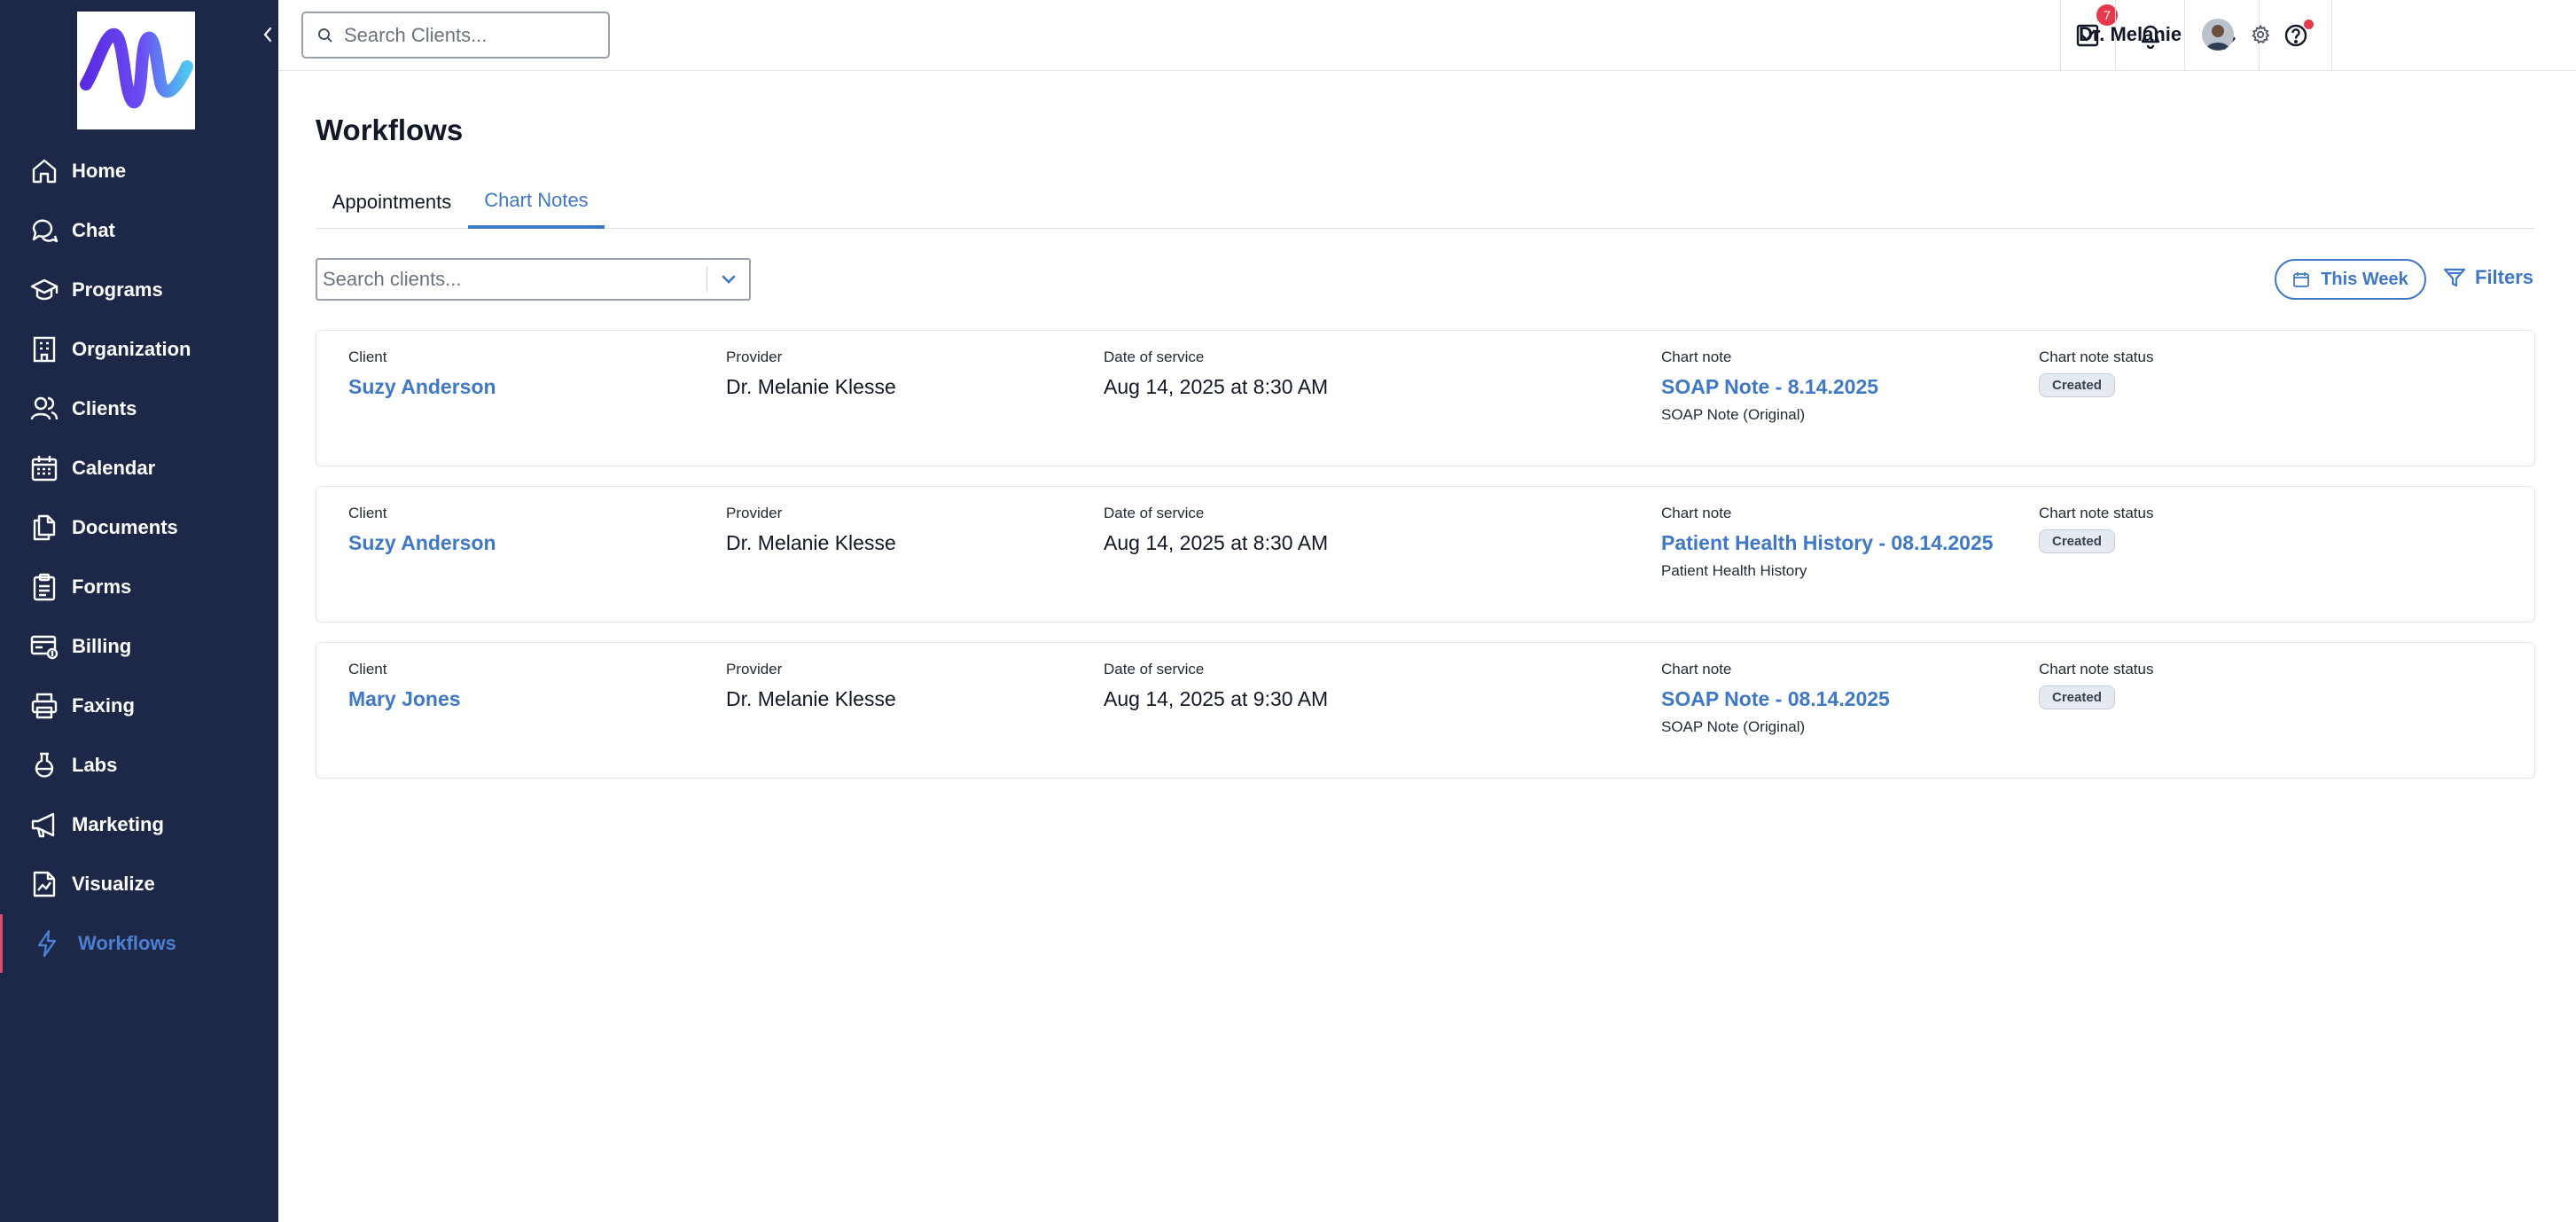 The height and width of the screenshot is (1222, 2576). What do you see at coordinates (2260, 36) in the screenshot?
I see `settings-button` at bounding box center [2260, 36].